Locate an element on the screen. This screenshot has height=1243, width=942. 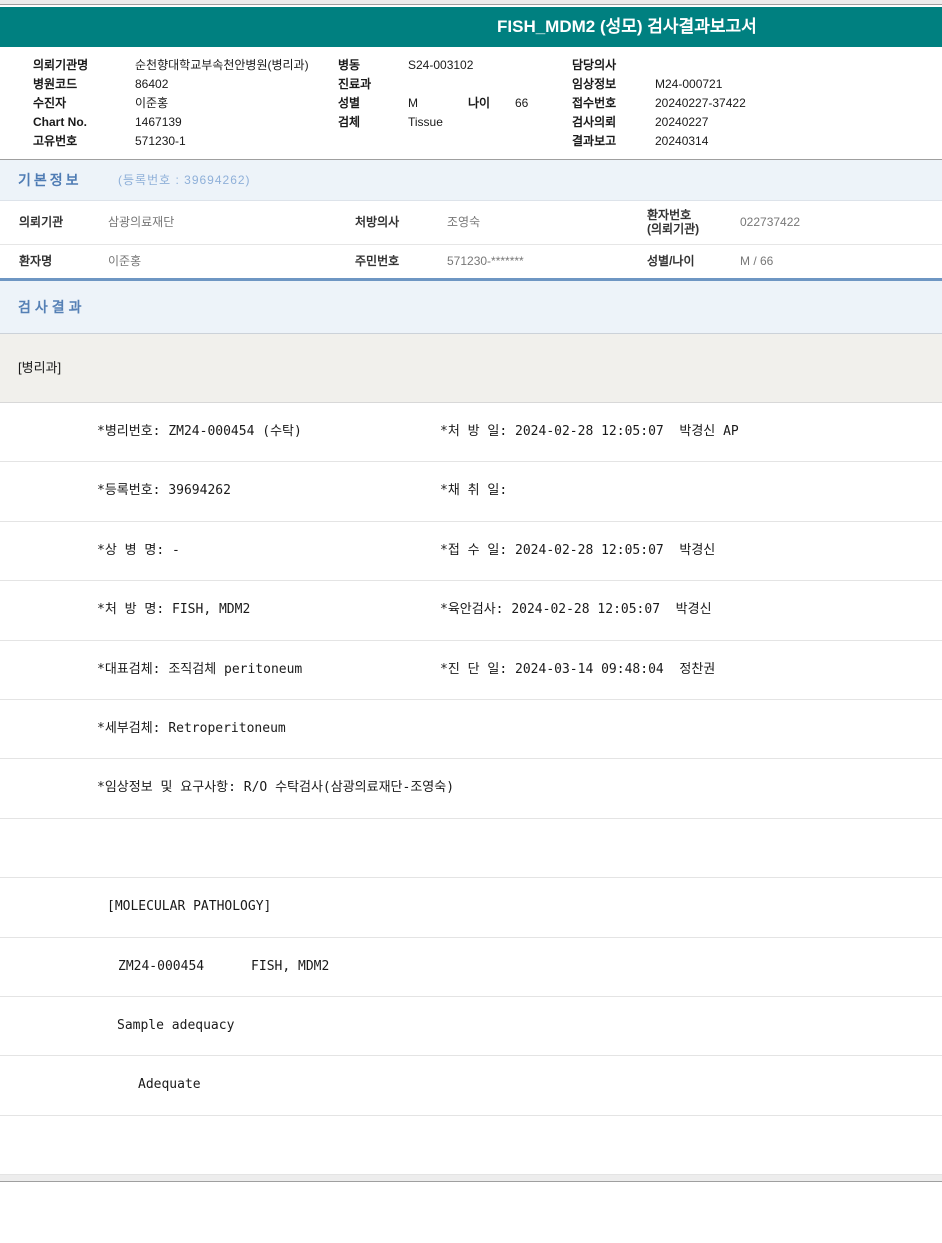
result-right: *육안검사: 2024-02-28 12:05:07 박경신 is located at coordinates (576, 610).